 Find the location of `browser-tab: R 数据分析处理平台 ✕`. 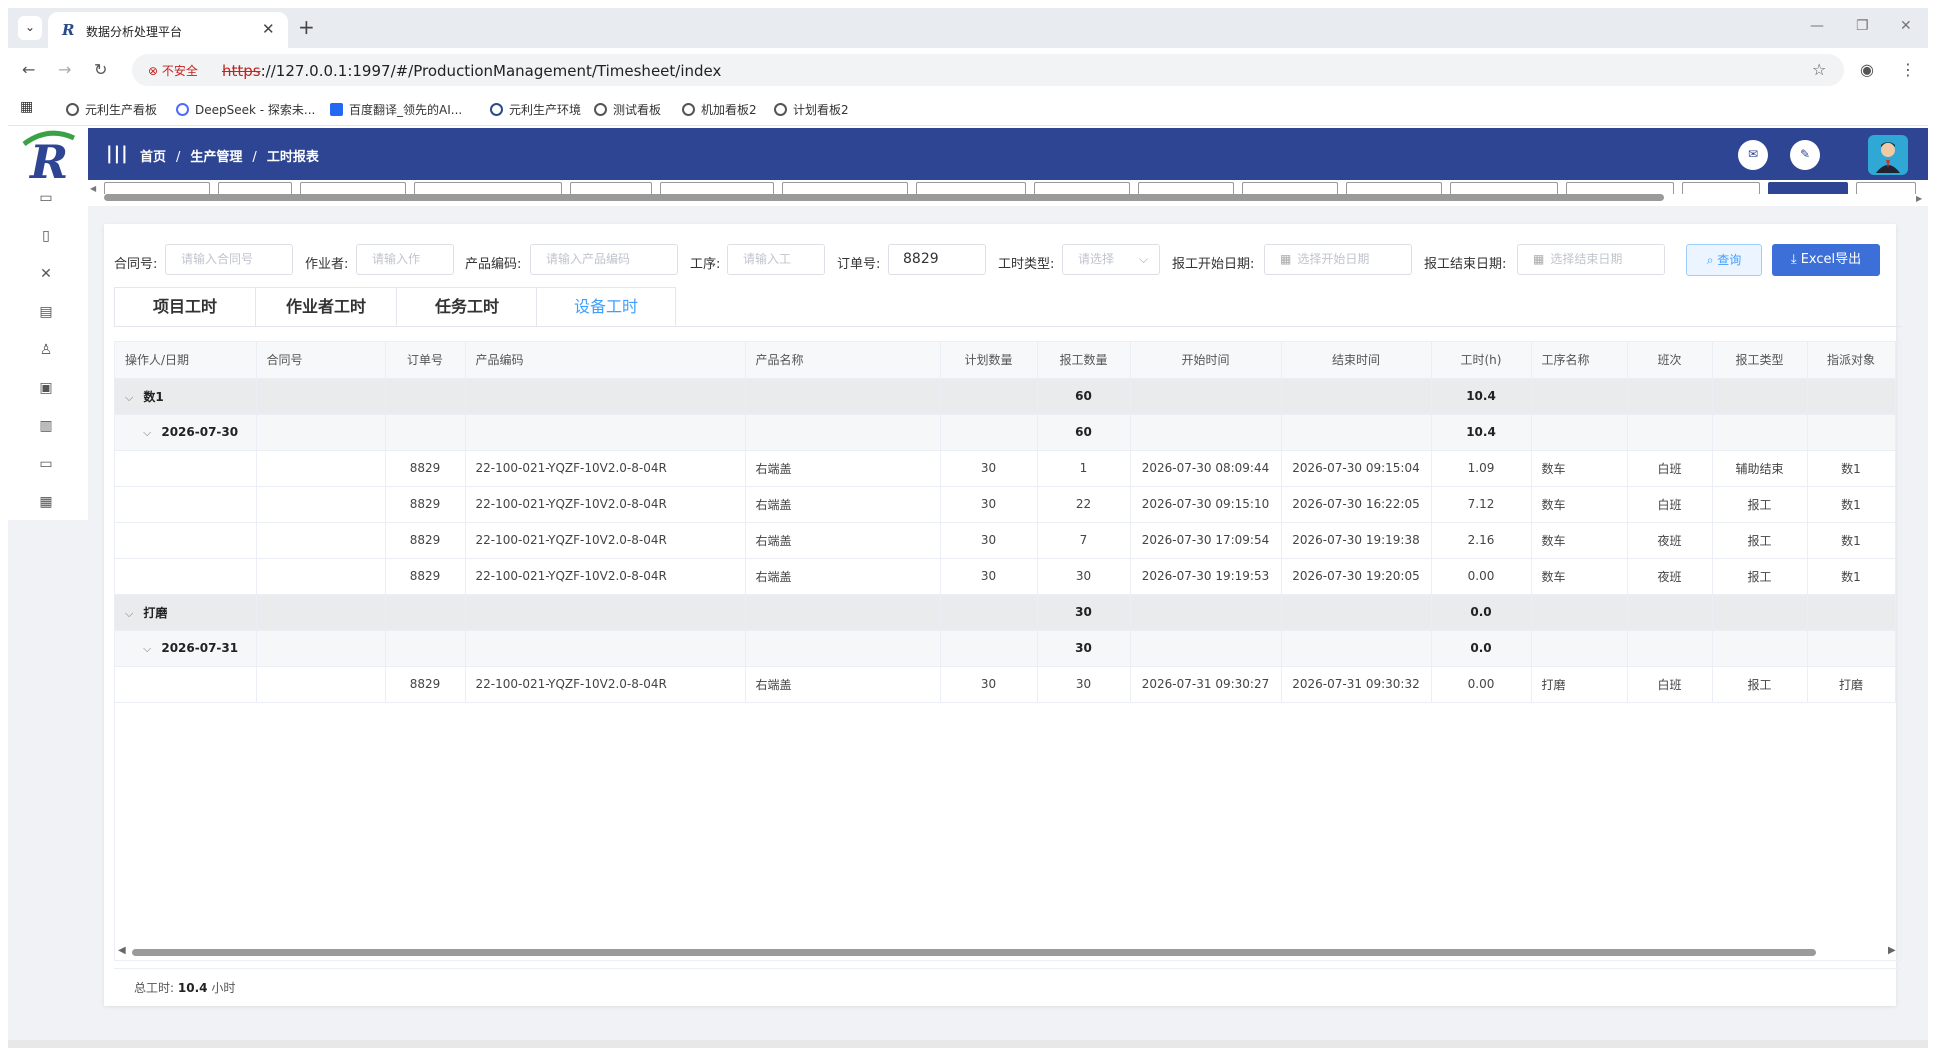

browser-tab: R 数据分析处理平台 ✕ is located at coordinates (168, 30).